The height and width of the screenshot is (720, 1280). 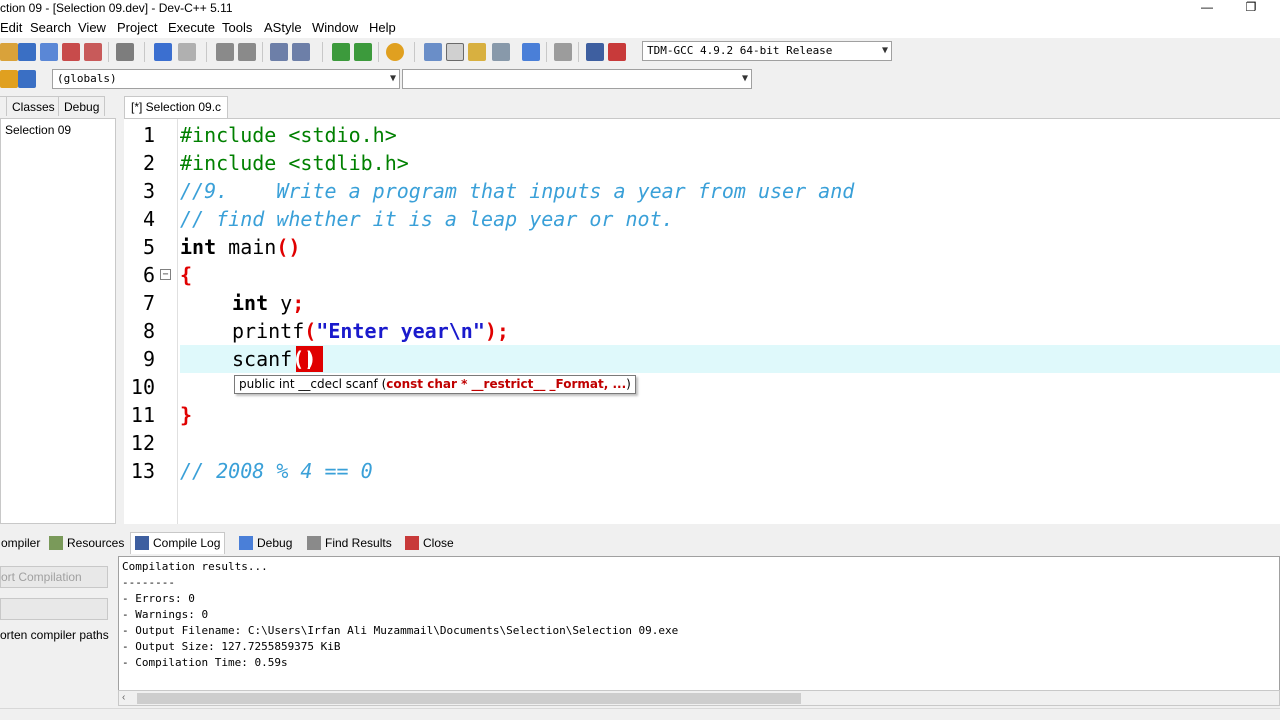 I want to click on compiler-select: TDM-GCC 4.9.2 64-bit Release ▼, so click(x=767, y=51).